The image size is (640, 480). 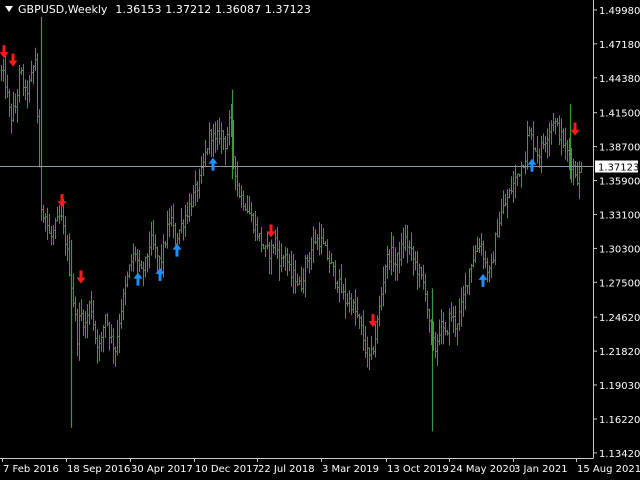 What do you see at coordinates (619, 318) in the screenshot?
I see `price-tick-label: 1.24620` at bounding box center [619, 318].